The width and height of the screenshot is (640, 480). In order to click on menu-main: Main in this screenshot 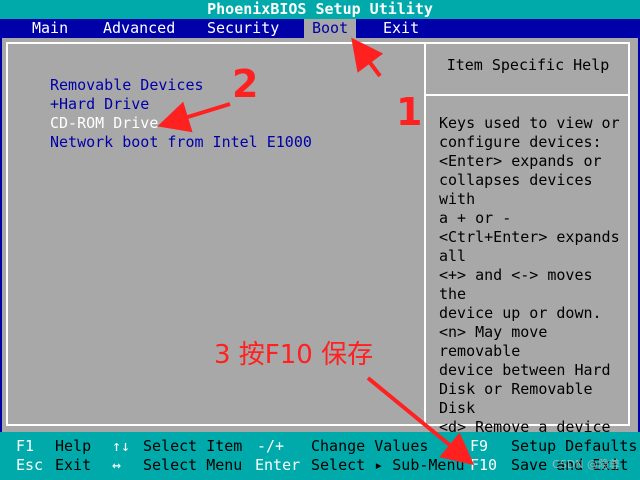, I will do `click(50, 28)`.